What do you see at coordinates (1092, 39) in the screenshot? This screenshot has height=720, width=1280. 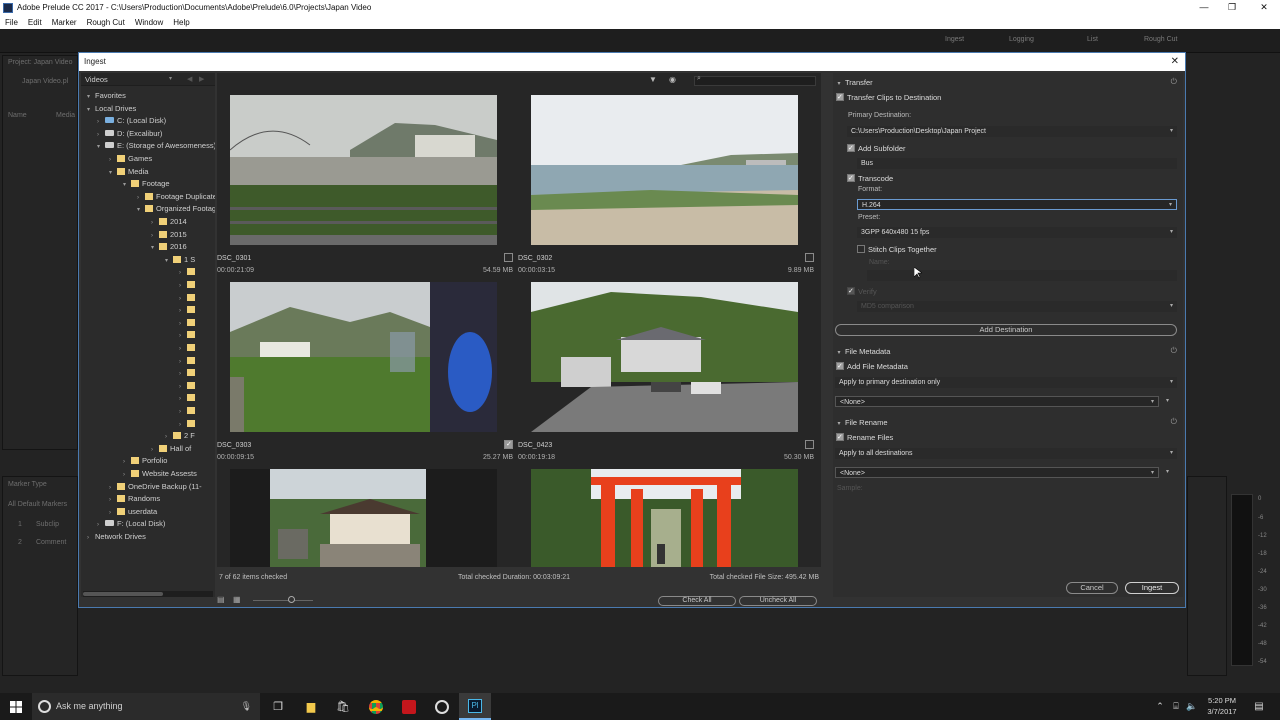 I see `workspace-list: List` at bounding box center [1092, 39].